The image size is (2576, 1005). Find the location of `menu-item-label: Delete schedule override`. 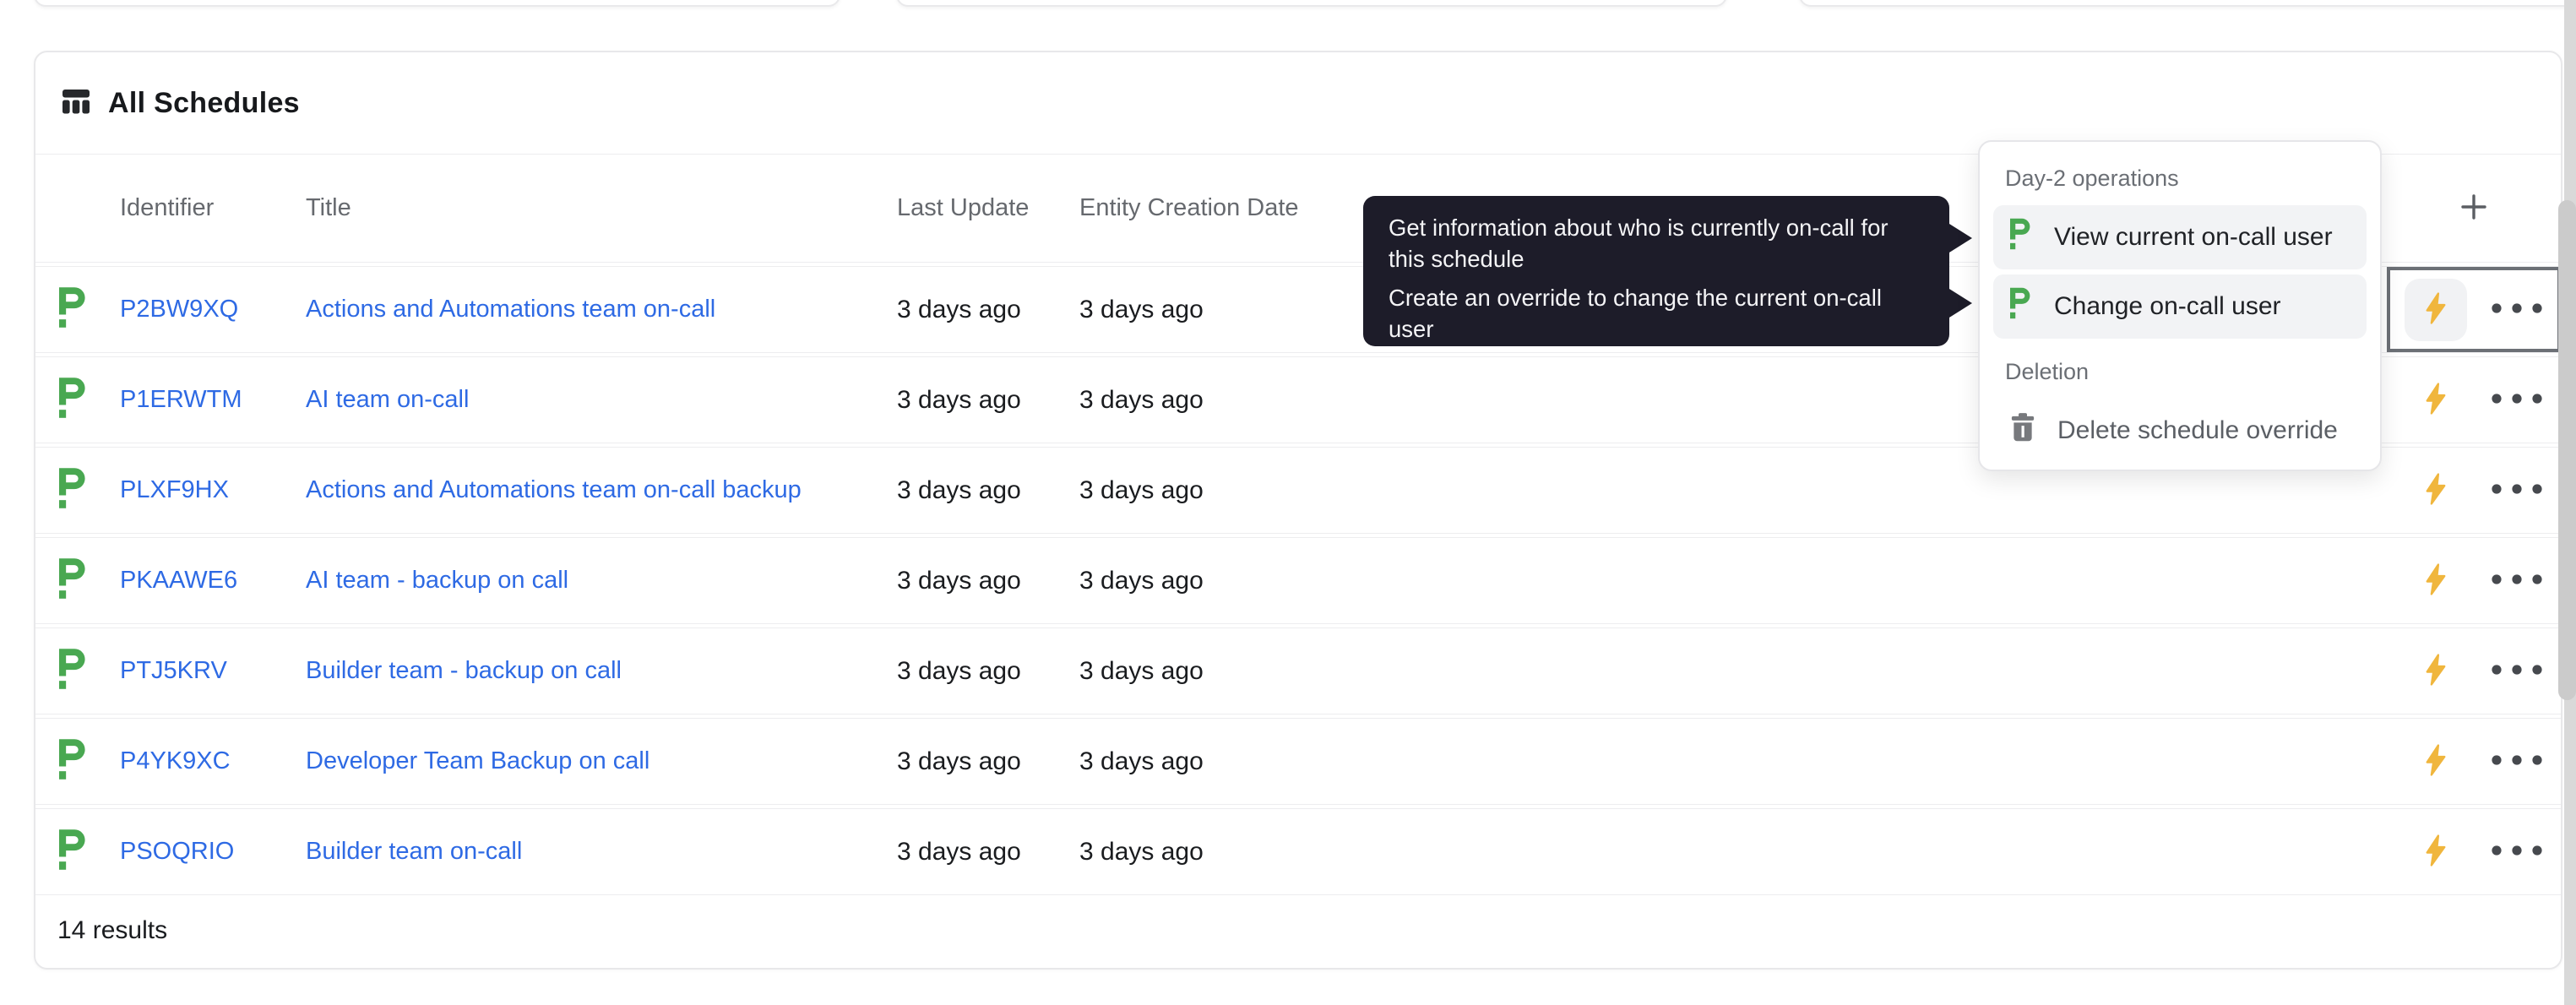

menu-item-label: Delete schedule override is located at coordinates (2197, 430).